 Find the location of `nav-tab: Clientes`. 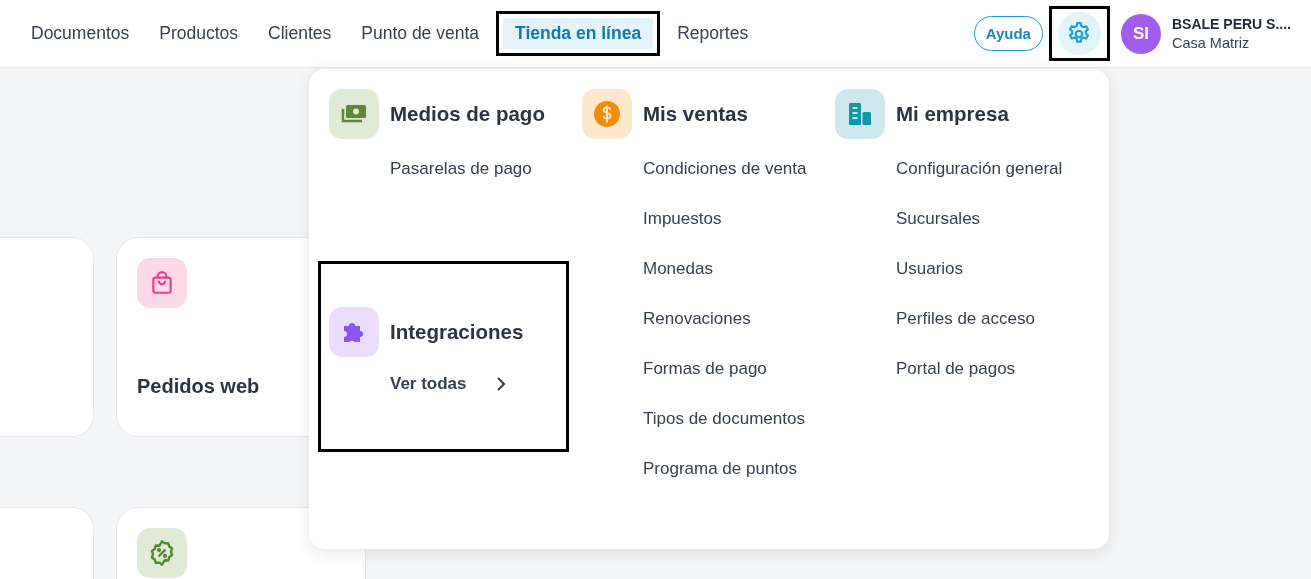

nav-tab: Clientes is located at coordinates (300, 33).